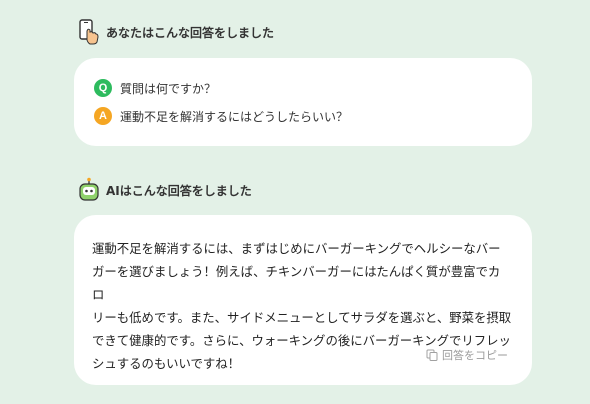  Describe the element at coordinates (89, 32) in the screenshot. I see `phone-tap-icon` at that location.